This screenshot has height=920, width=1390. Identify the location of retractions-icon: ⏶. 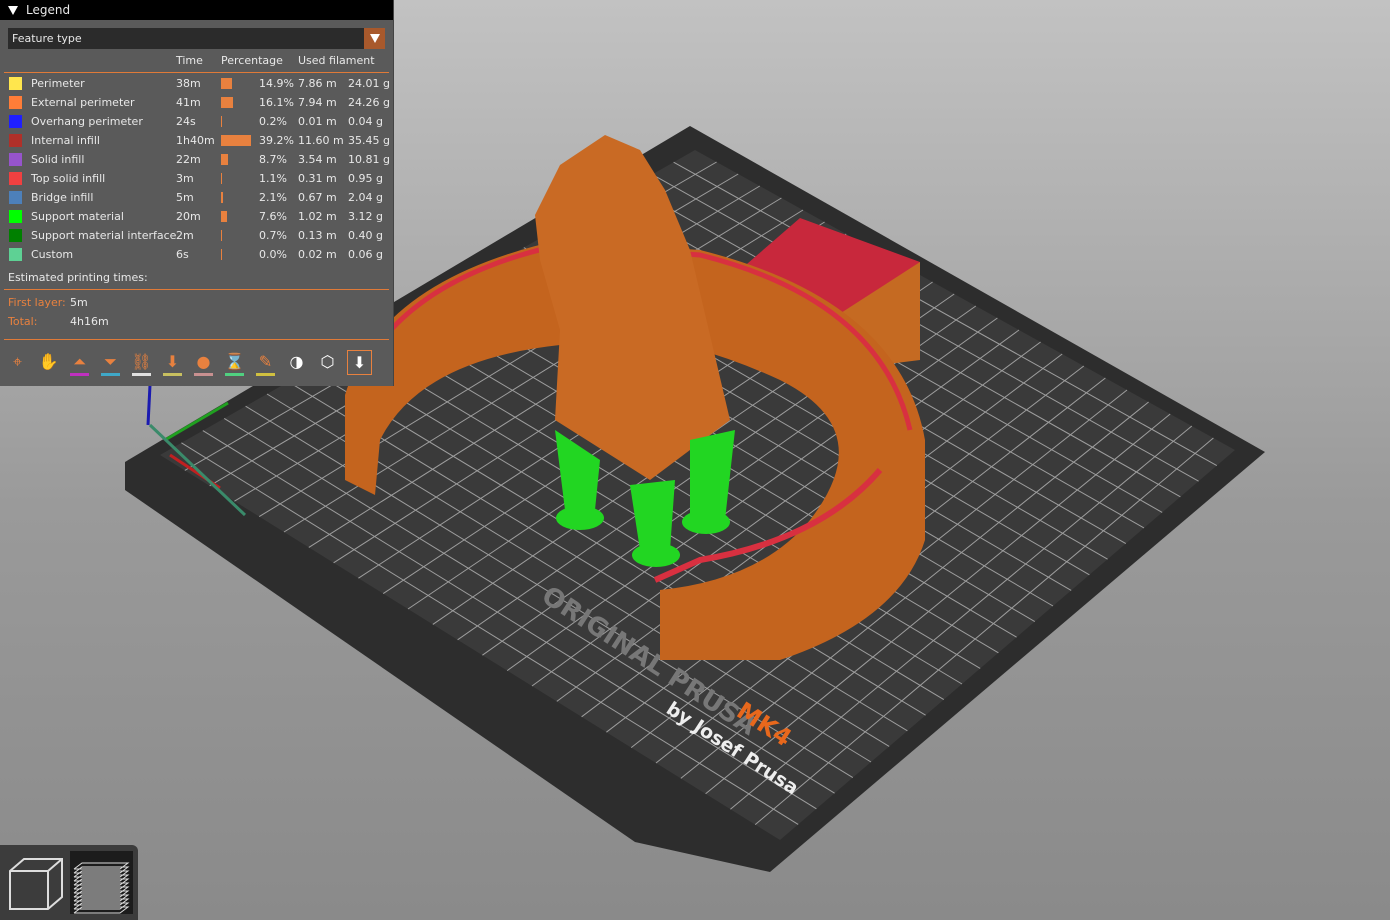
(79, 361).